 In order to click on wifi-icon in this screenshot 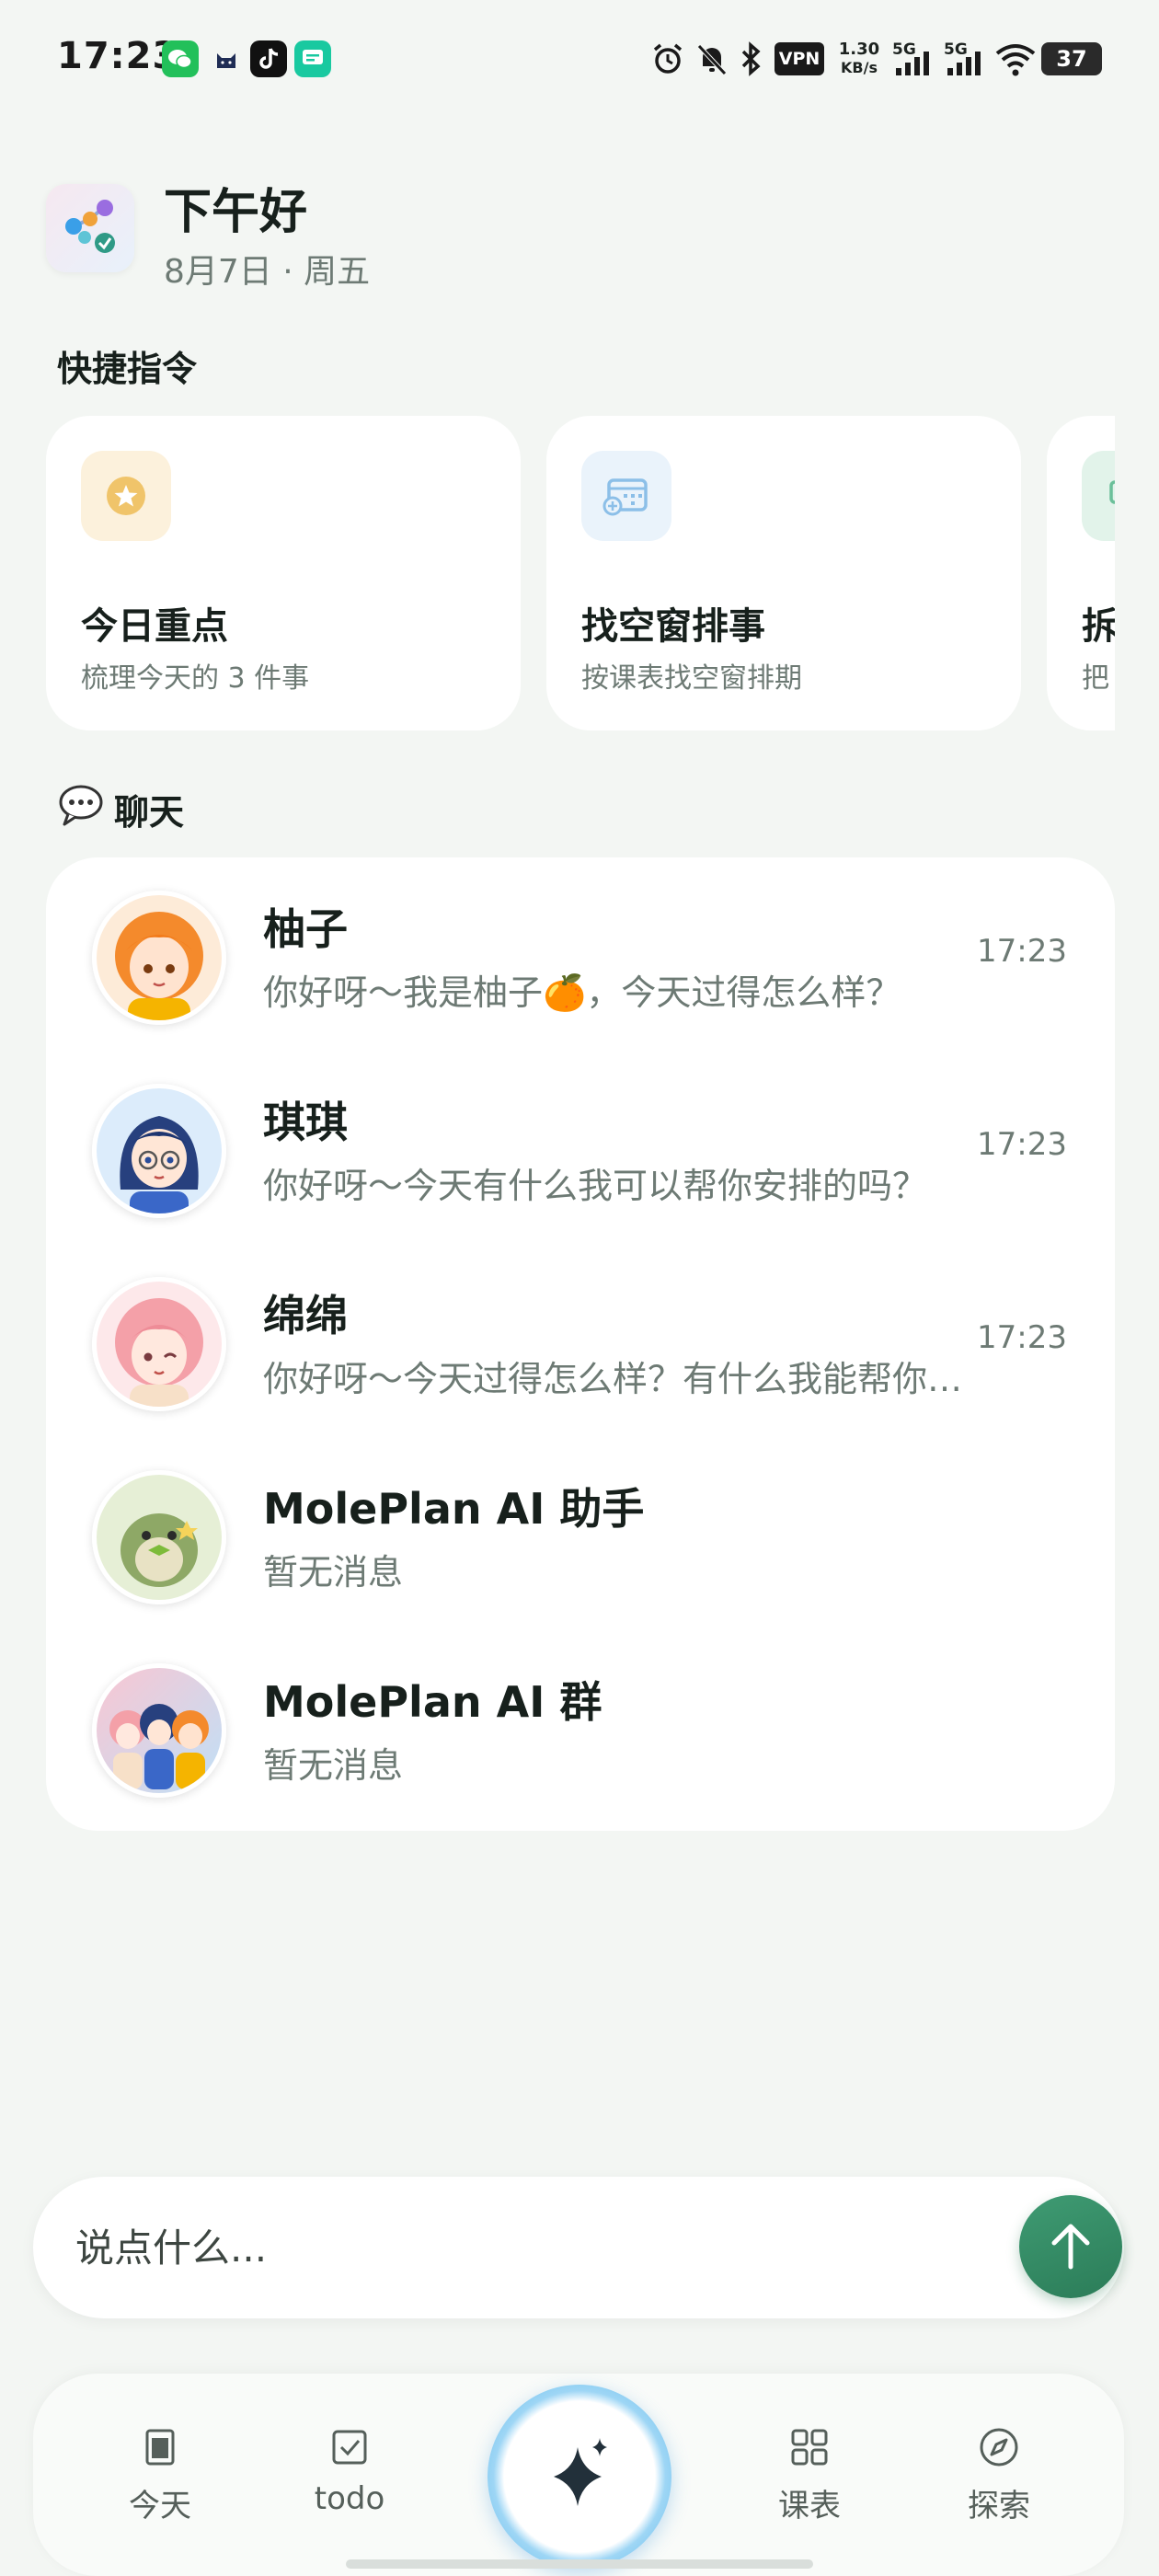, I will do `click(1015, 58)`.